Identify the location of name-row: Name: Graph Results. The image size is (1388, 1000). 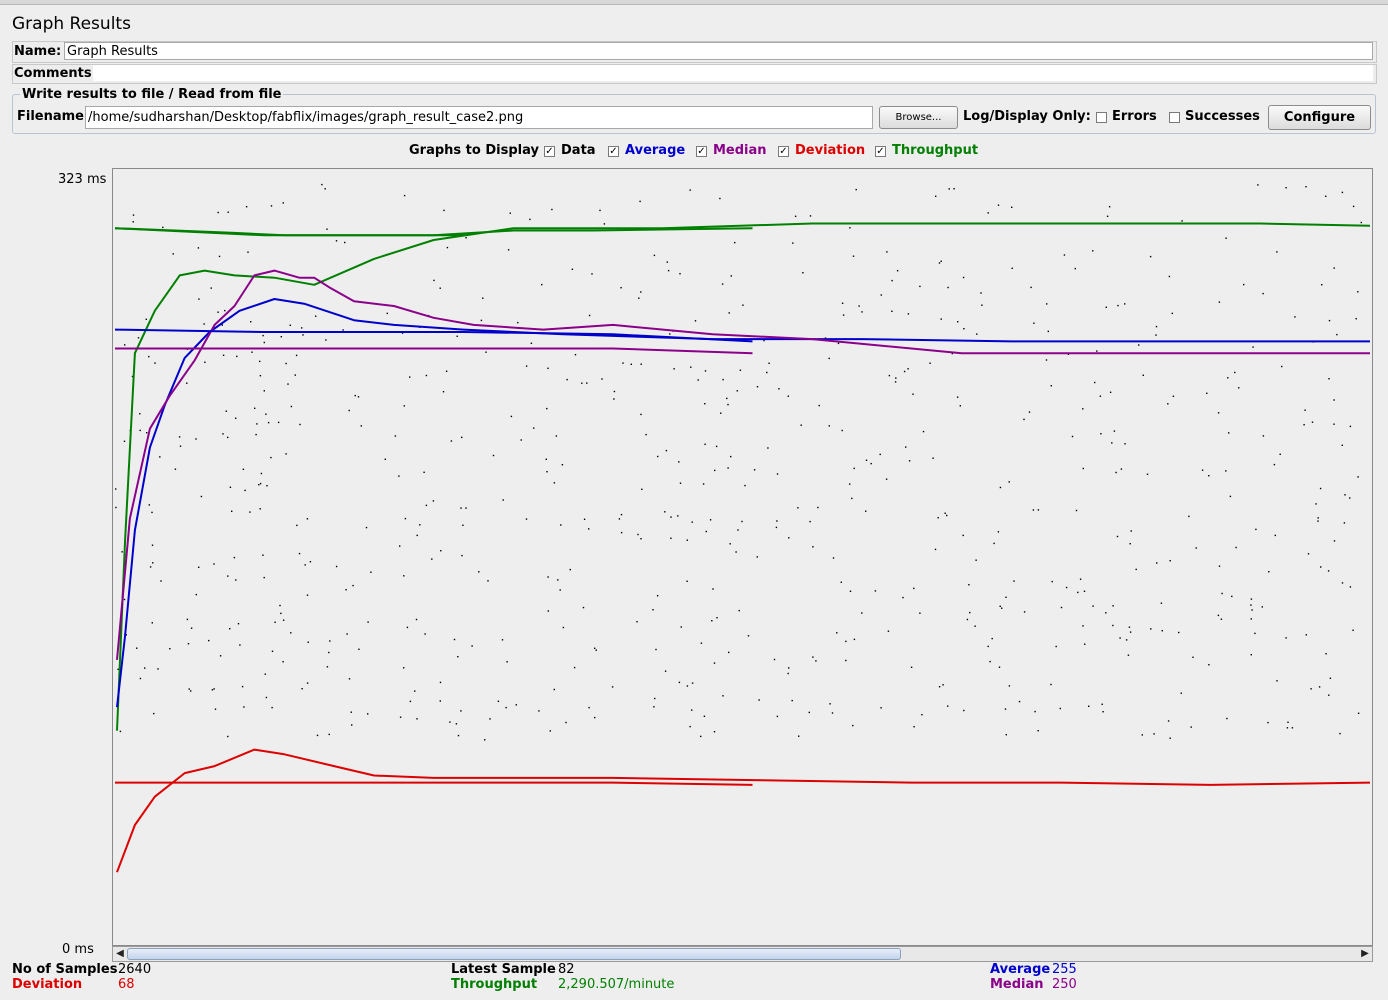
(694, 52).